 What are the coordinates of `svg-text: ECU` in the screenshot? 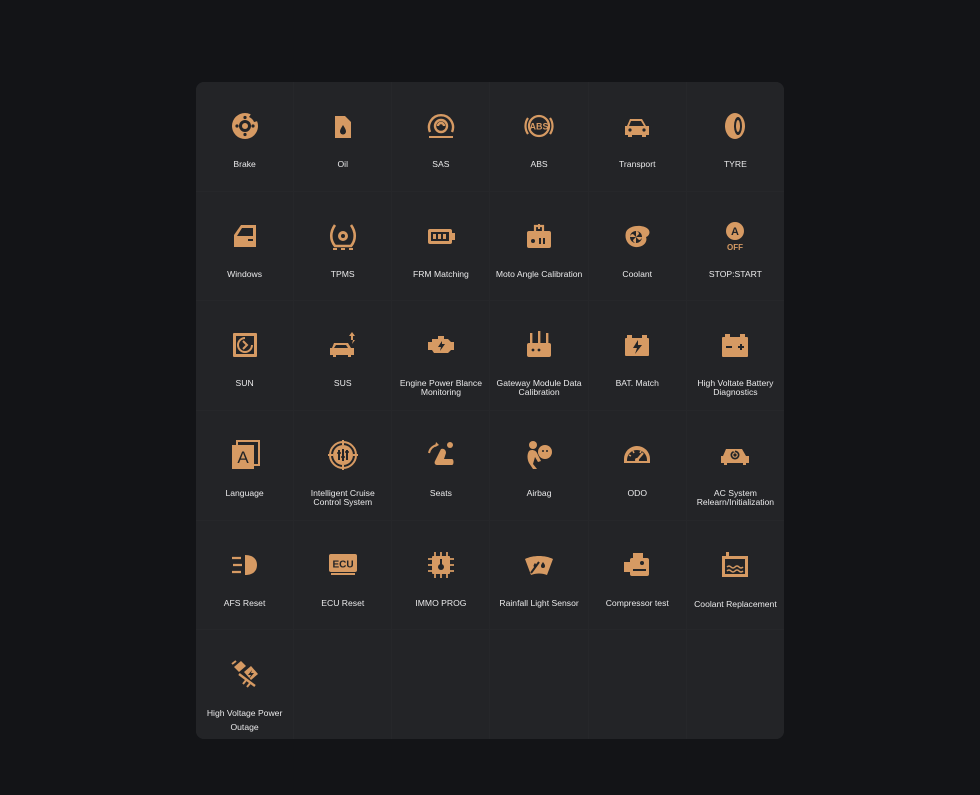 It's located at (342, 564).